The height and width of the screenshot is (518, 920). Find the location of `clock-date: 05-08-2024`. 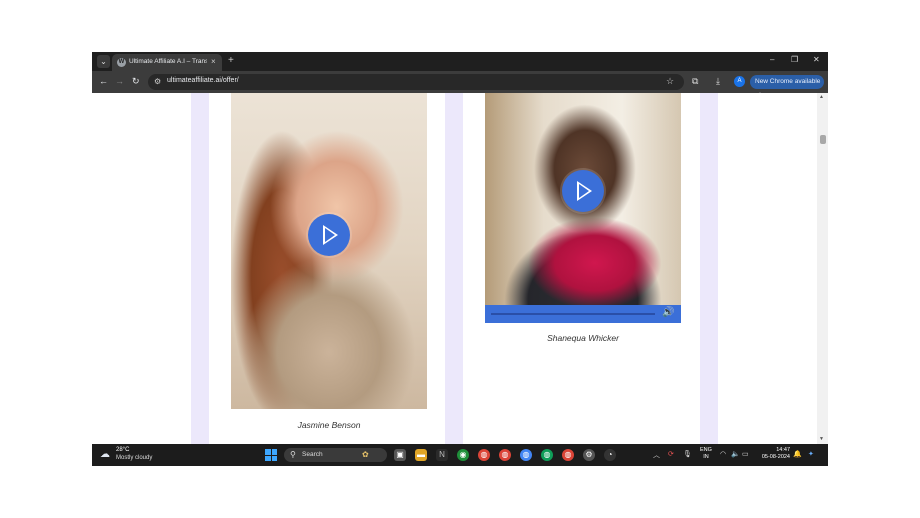

clock-date: 05-08-2024 is located at coordinates (775, 457).